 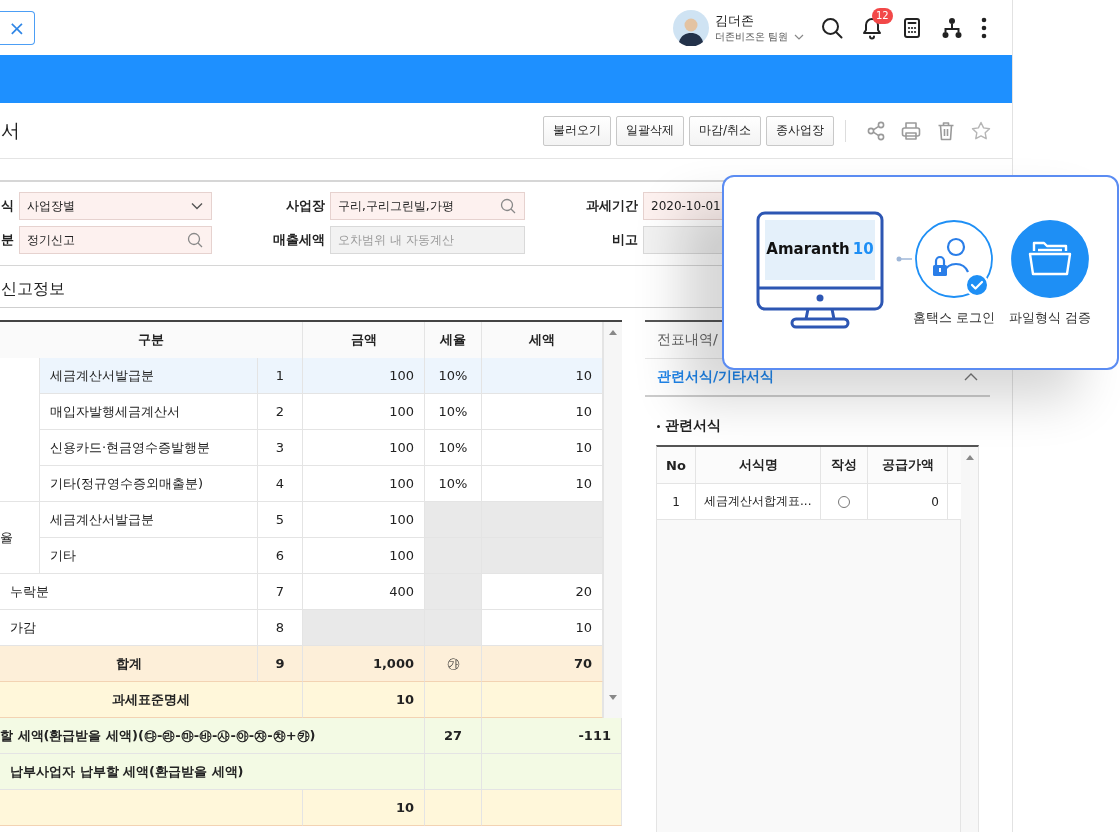 I want to click on user-role: 더존비즈온 팀원, so click(x=751, y=36).